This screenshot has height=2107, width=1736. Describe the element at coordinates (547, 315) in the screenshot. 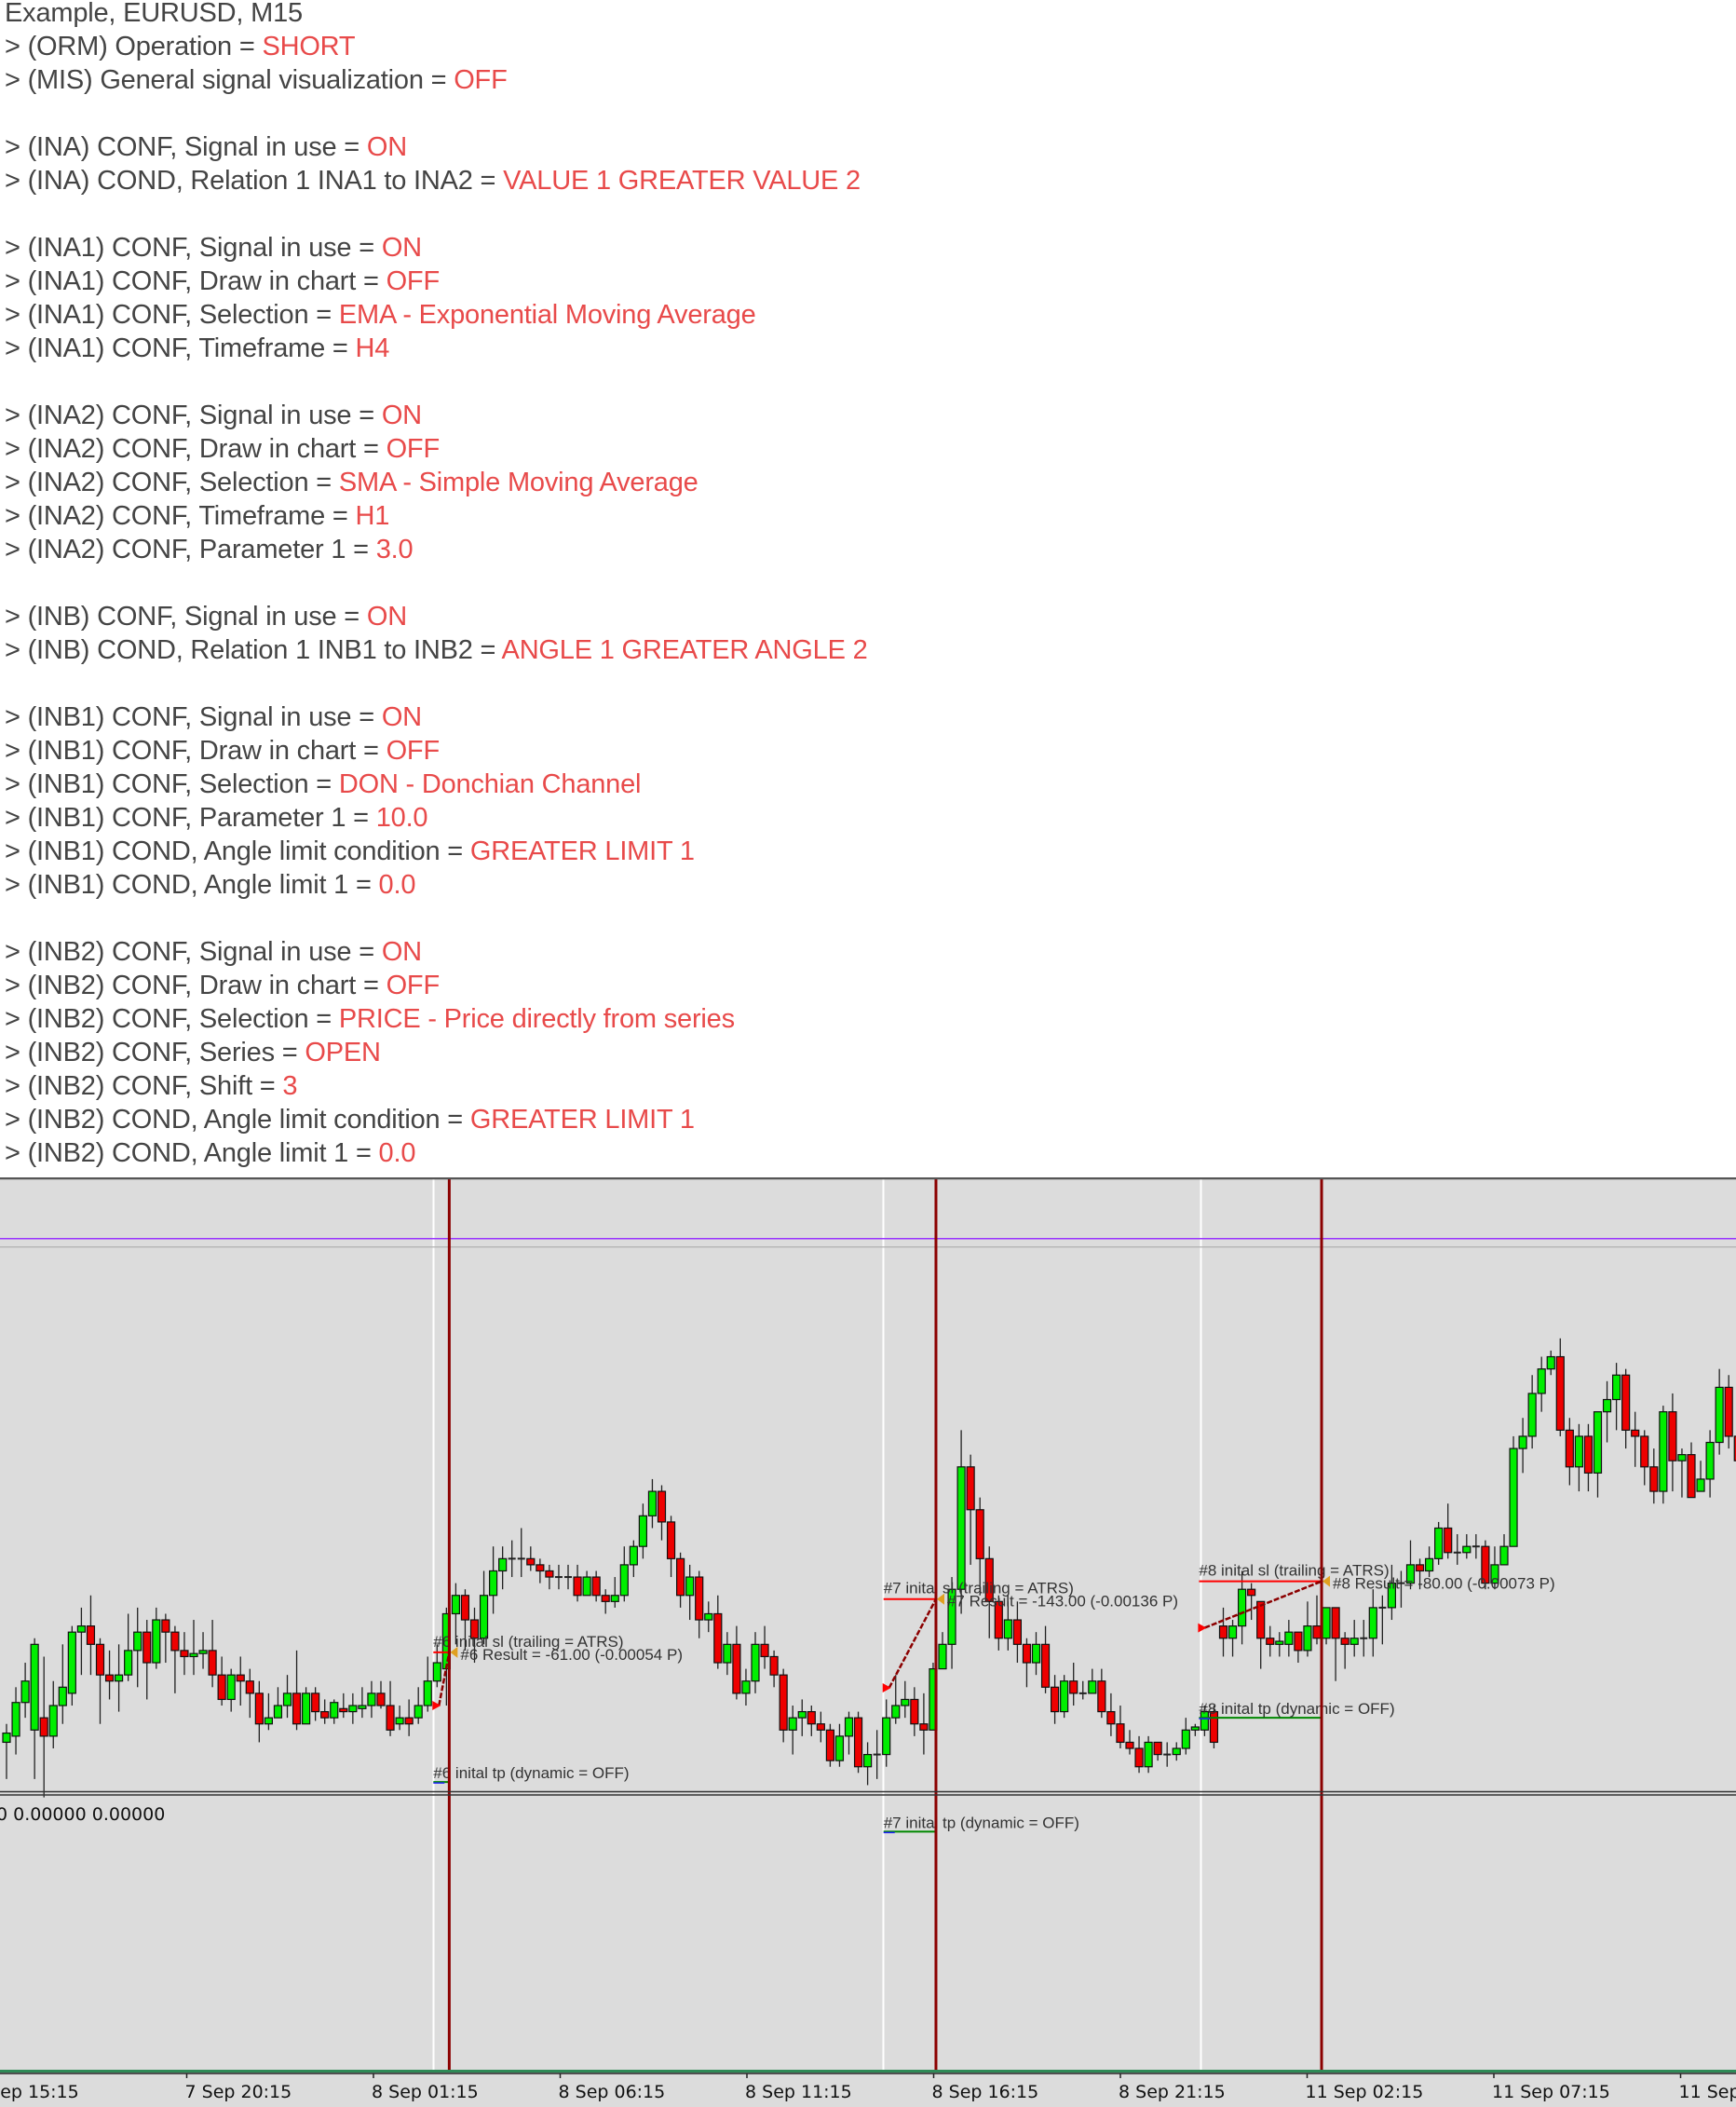

I see `setting-value: EMA - Exponential Moving Average` at that location.